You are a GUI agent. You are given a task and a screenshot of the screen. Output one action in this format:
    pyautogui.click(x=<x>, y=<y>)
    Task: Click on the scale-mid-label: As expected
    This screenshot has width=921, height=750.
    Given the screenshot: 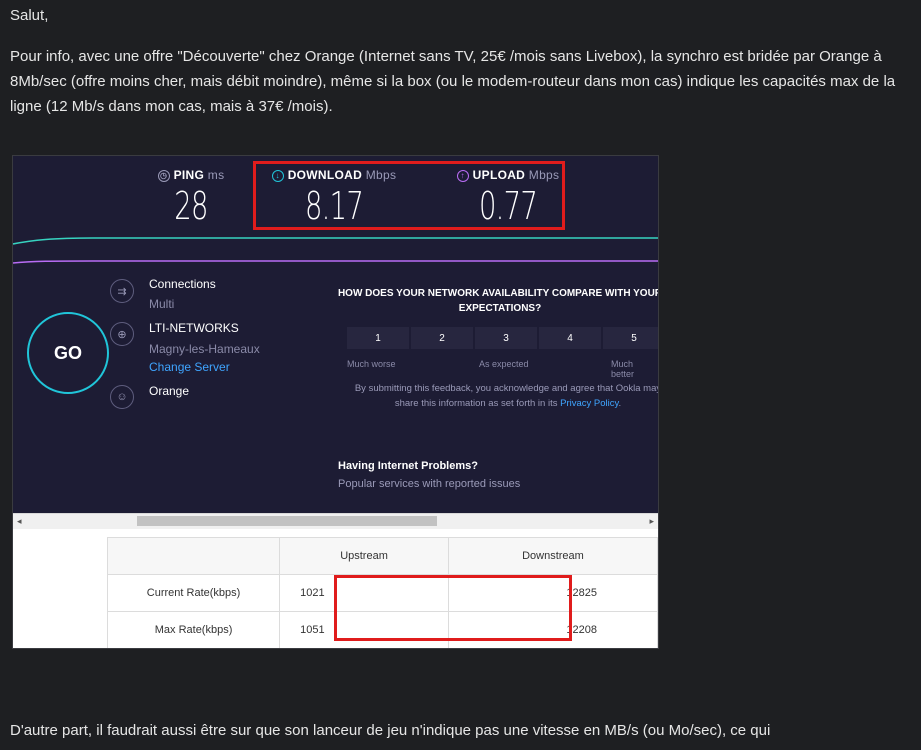 What is the action you would take?
    pyautogui.click(x=504, y=364)
    